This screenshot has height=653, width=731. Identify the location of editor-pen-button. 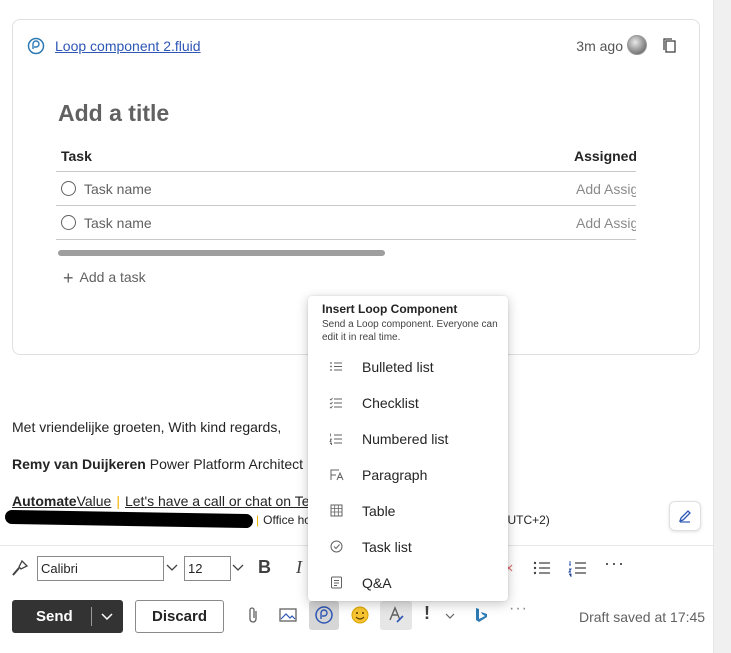
(685, 516).